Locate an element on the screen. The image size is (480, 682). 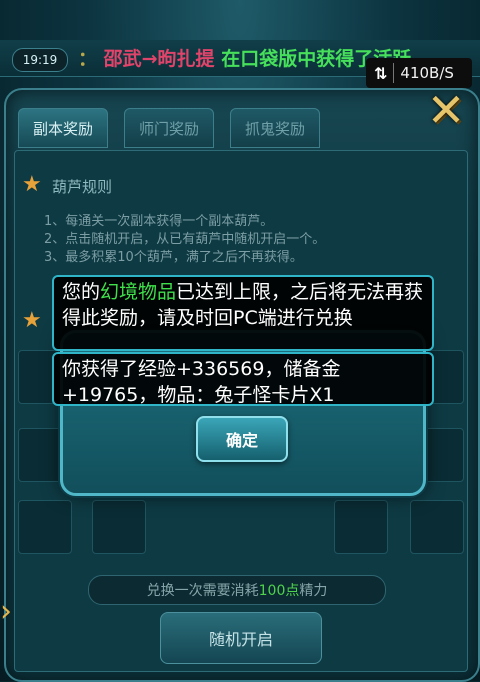
clock: 19:19 is located at coordinates (40, 60).